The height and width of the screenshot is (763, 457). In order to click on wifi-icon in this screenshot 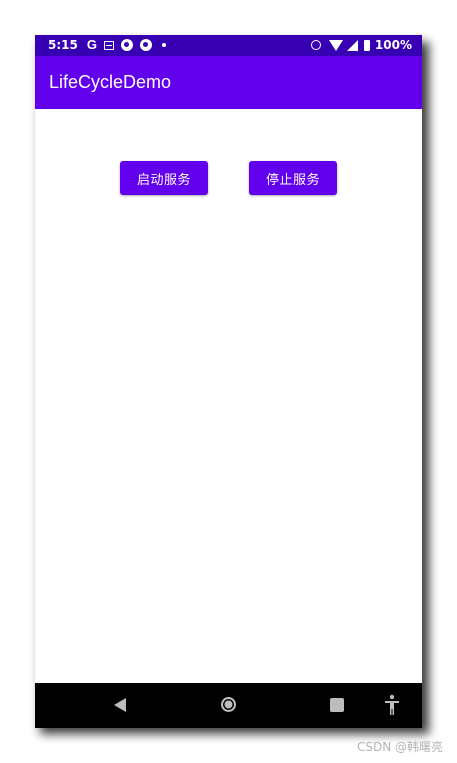, I will do `click(335, 45)`.